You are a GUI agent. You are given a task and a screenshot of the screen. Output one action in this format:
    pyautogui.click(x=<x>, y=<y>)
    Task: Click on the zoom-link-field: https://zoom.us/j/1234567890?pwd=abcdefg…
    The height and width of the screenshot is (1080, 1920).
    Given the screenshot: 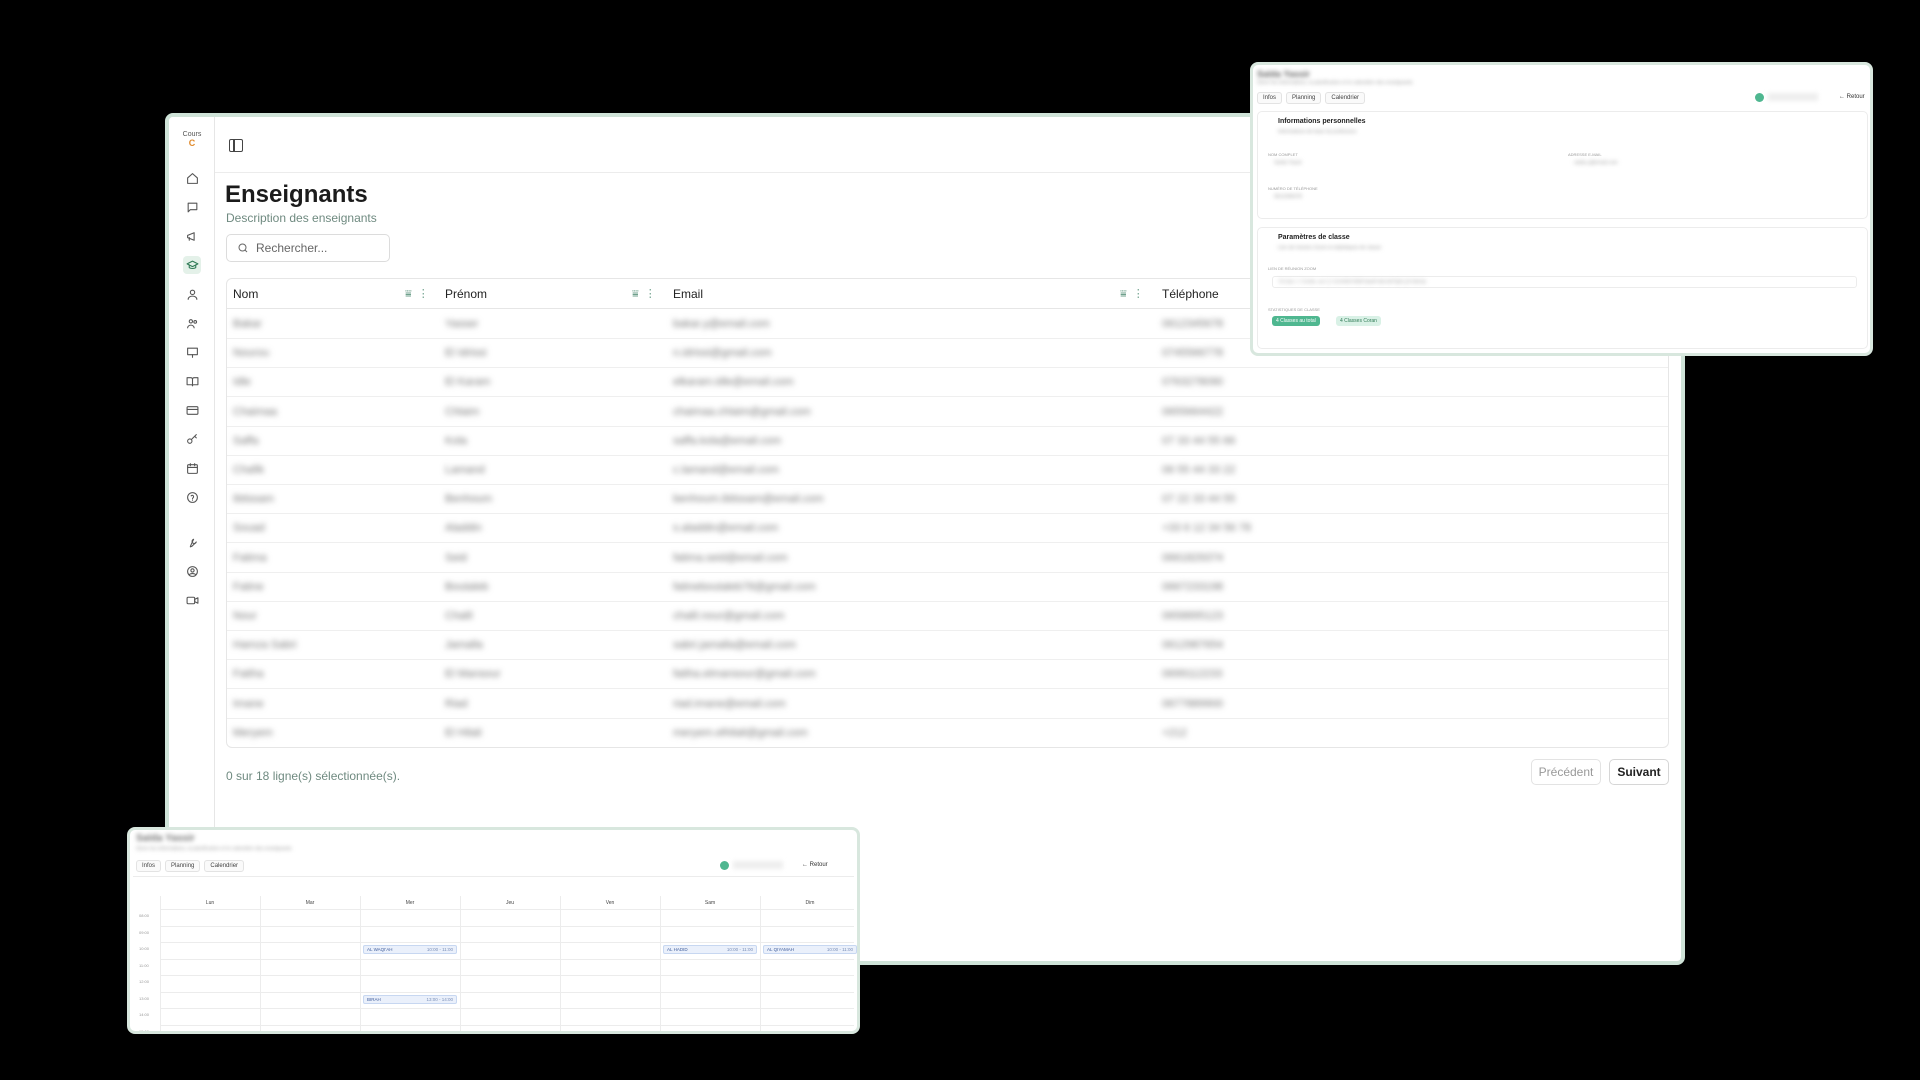 What is the action you would take?
    pyautogui.click(x=1564, y=282)
    